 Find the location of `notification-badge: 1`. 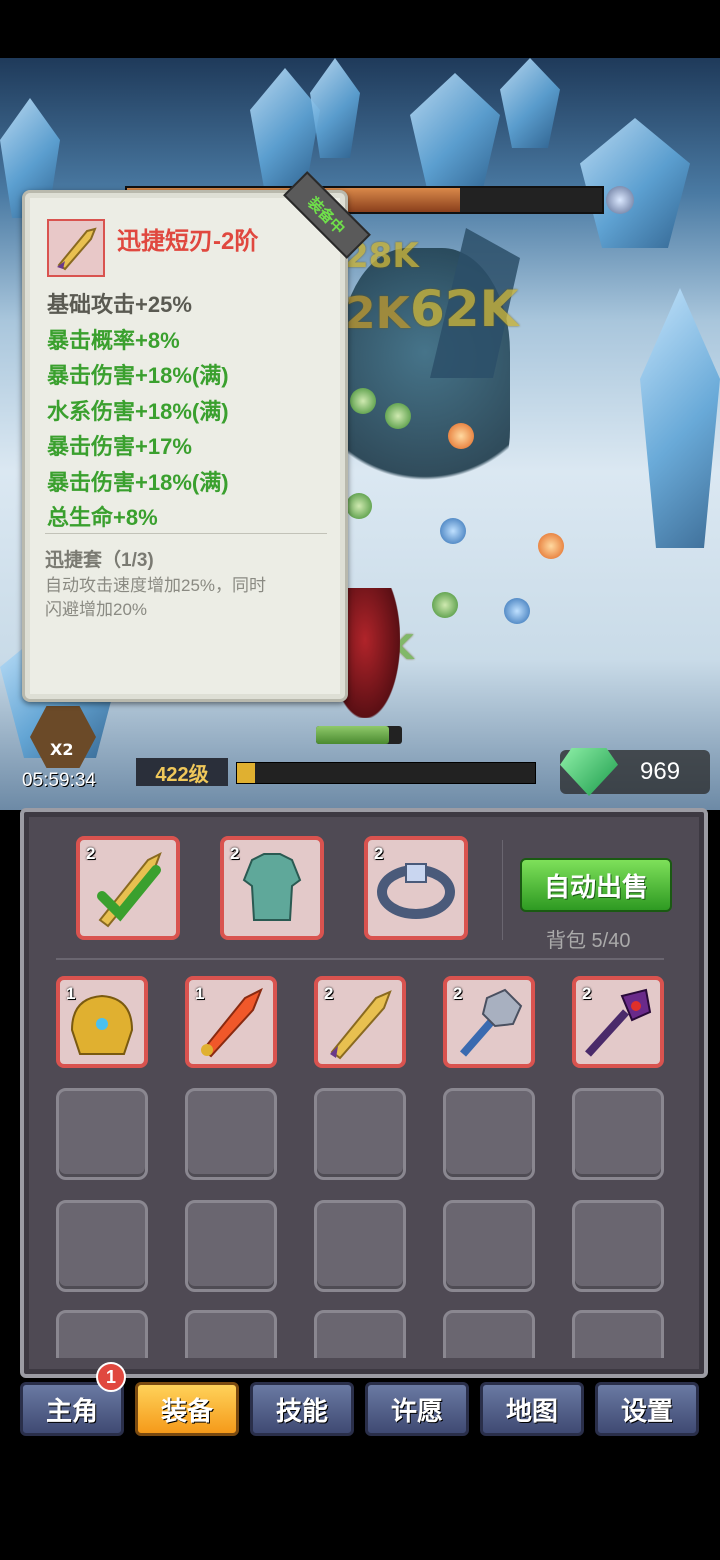

notification-badge: 1 is located at coordinates (111, 1377).